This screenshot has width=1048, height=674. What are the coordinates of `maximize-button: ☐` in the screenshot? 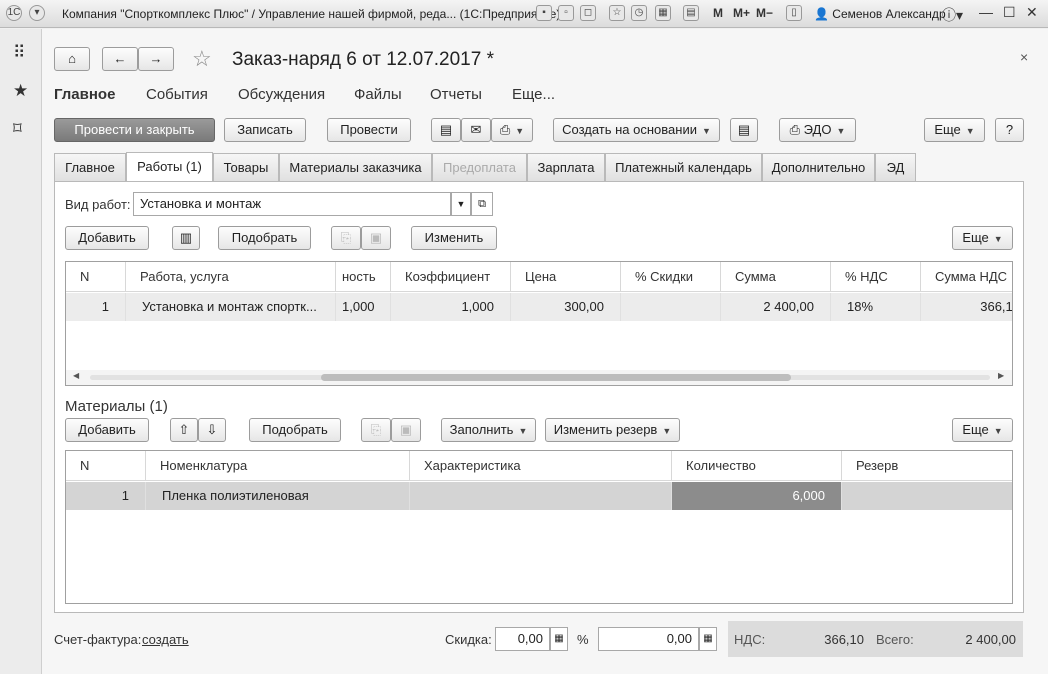 It's located at (1009, 12).